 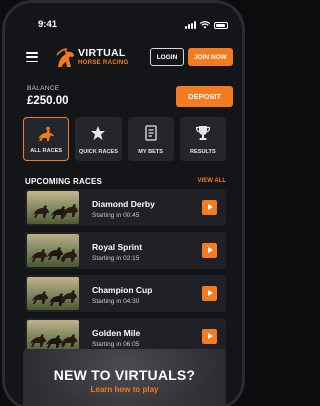 I want to click on balance-value: £250.00, so click(x=48, y=101).